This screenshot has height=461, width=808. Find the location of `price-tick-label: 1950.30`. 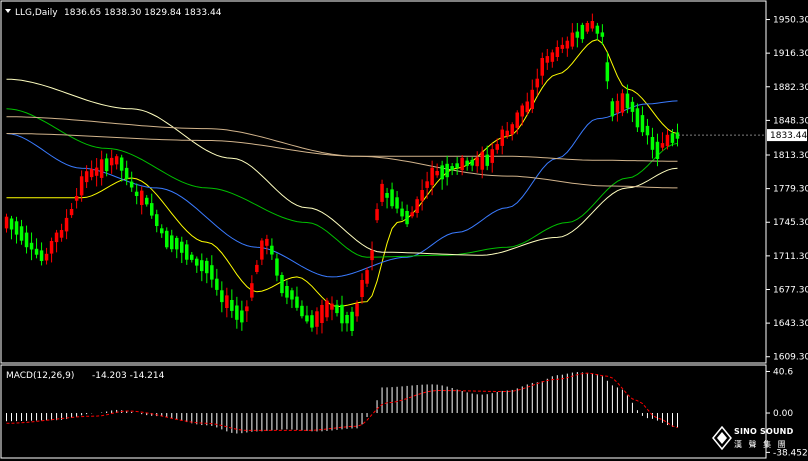

price-tick-label: 1950.30 is located at coordinates (790, 21).